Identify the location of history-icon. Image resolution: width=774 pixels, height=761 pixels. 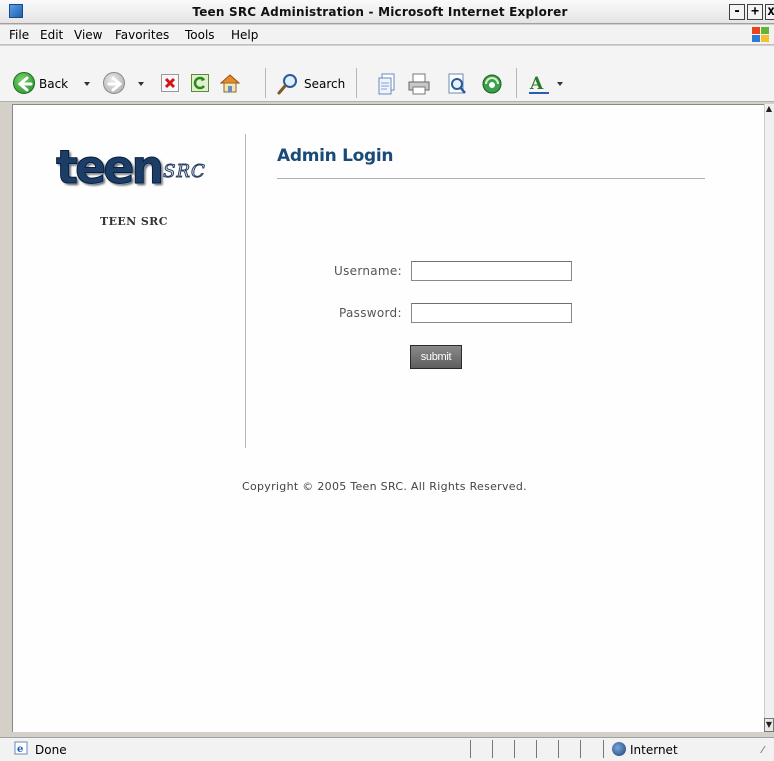
(387, 84).